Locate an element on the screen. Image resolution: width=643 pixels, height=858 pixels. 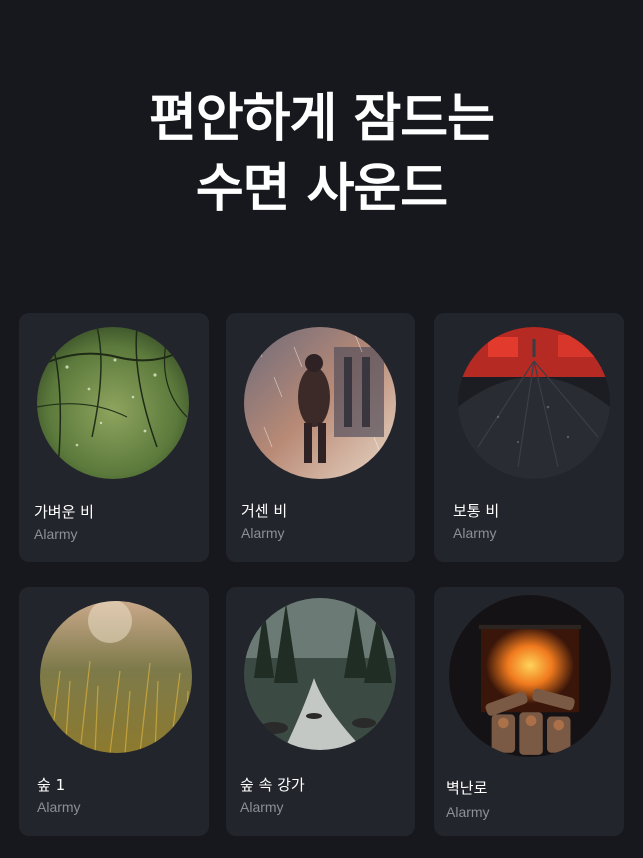
sound-card-forest-1: 숲 1 Alarmy is located at coordinates (114, 711).